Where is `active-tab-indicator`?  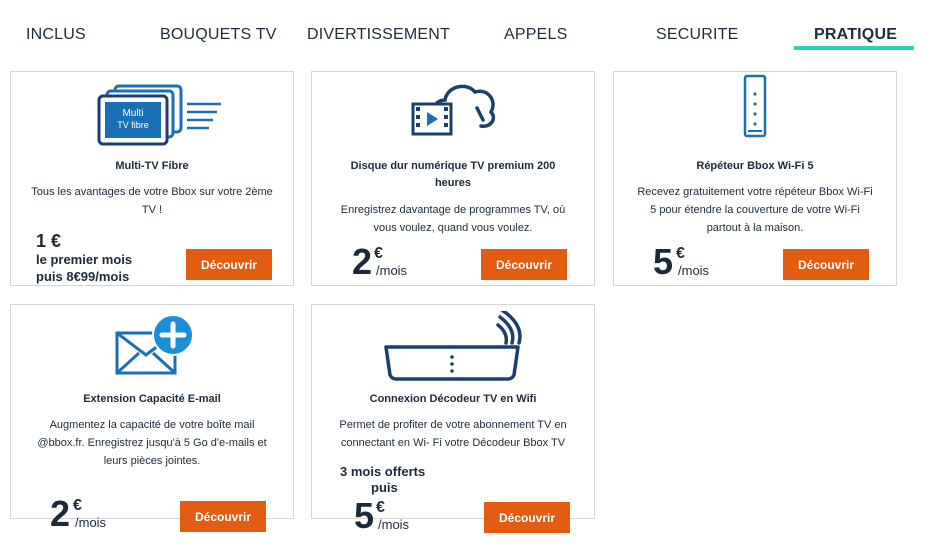
active-tab-indicator is located at coordinates (854, 48).